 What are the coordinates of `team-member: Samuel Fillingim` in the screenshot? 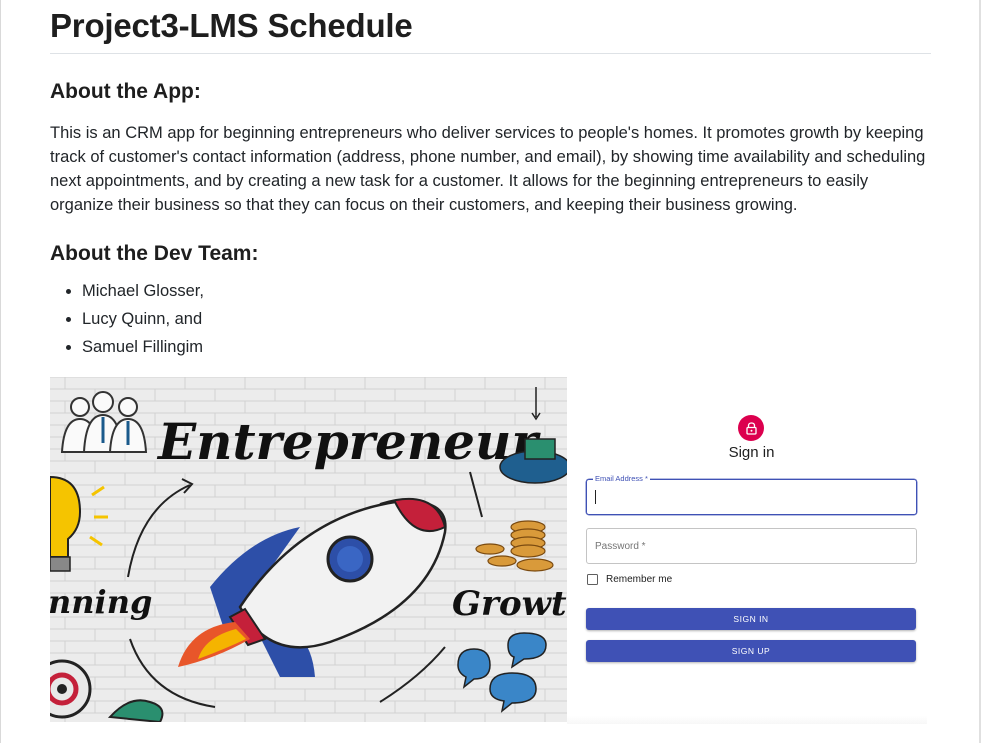 It's located at (506, 347).